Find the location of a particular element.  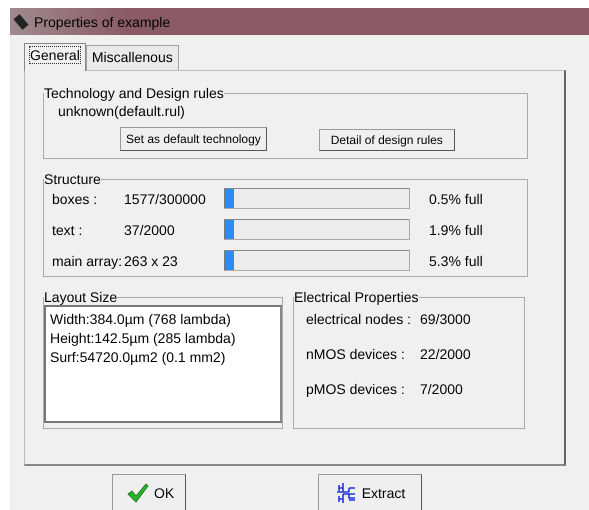

count-value: 37/2000 is located at coordinates (150, 230).